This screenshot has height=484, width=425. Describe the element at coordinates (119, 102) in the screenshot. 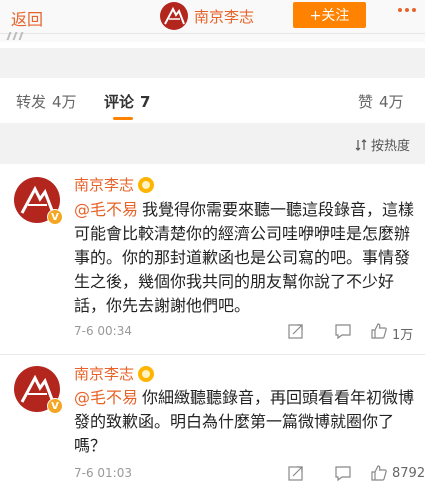

I see `tab-comments-label: 评论` at that location.